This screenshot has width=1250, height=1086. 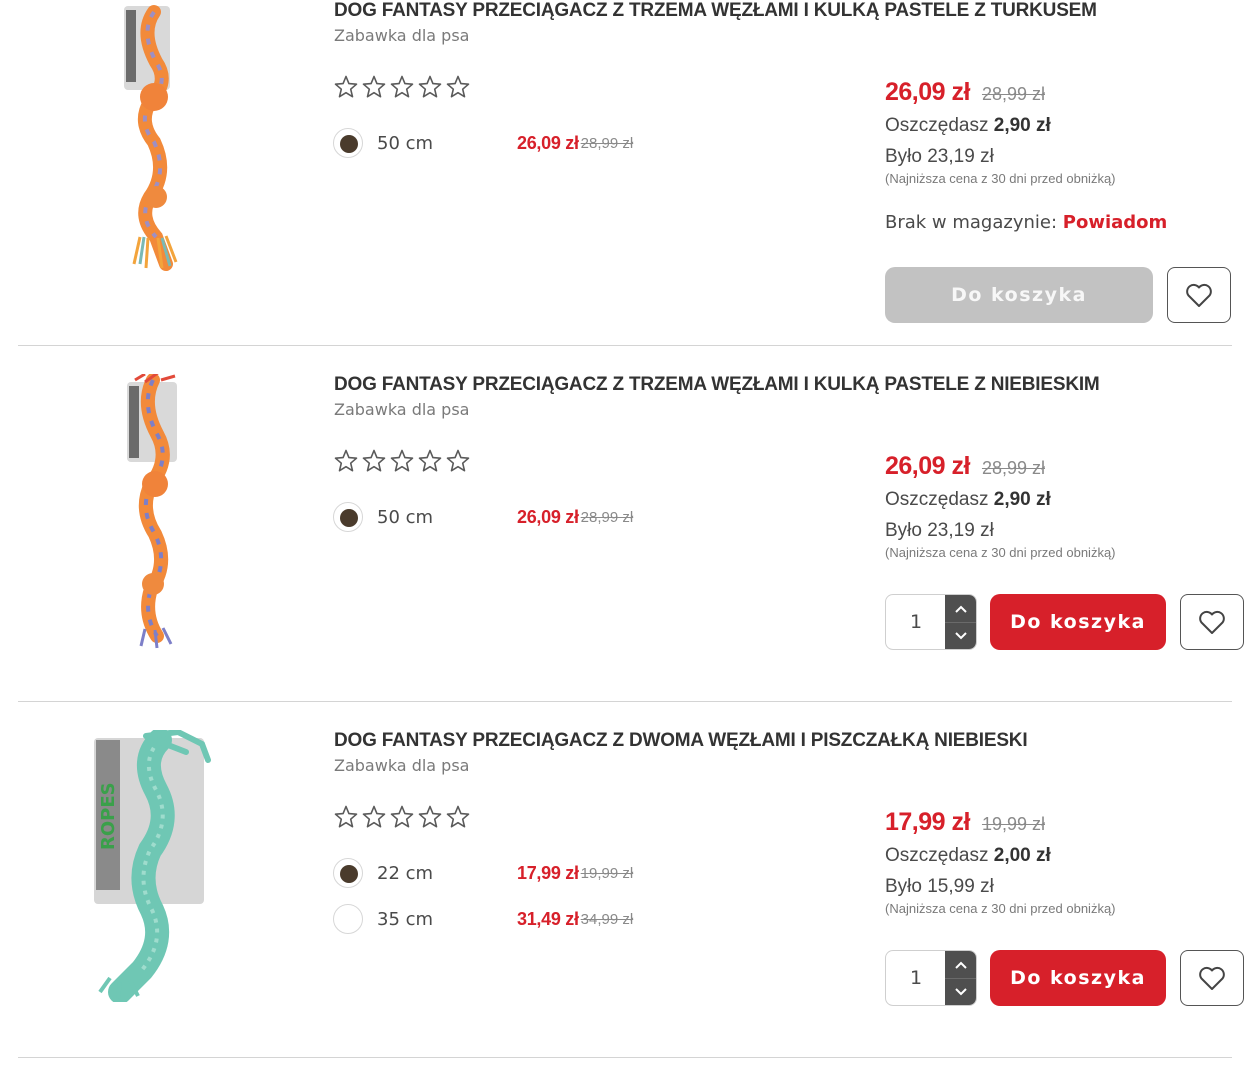 What do you see at coordinates (548, 872) in the screenshot?
I see `variant-price: 17,99 zł` at bounding box center [548, 872].